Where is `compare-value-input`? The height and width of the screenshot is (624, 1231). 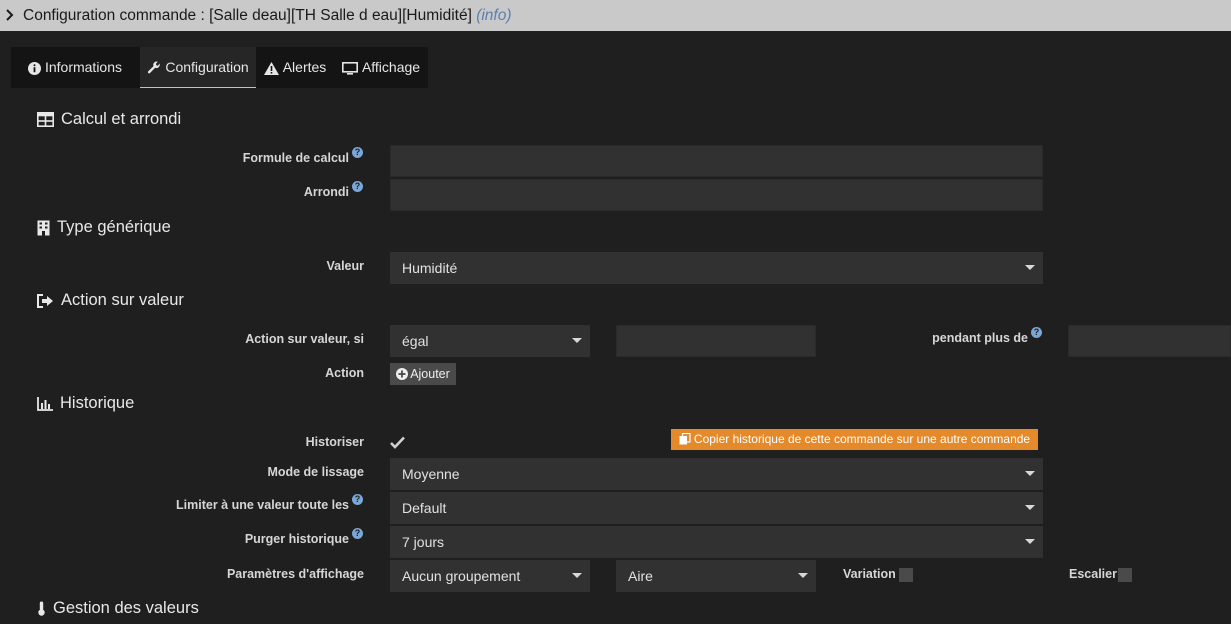
compare-value-input is located at coordinates (716, 341).